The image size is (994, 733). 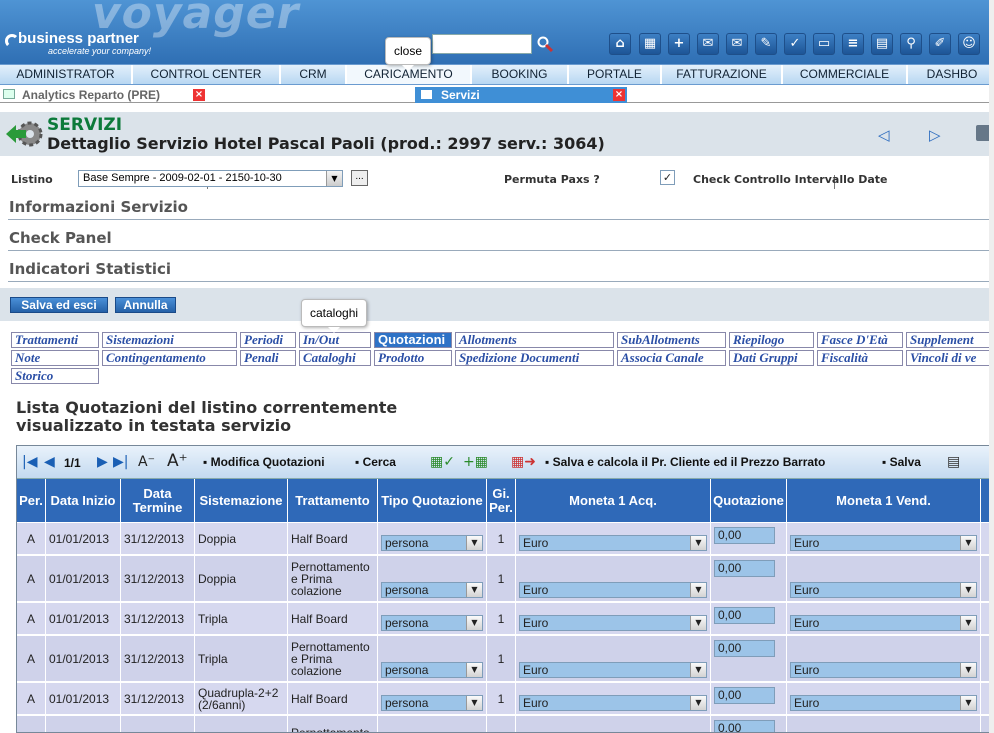 What do you see at coordinates (534, 358) in the screenshot?
I see `tab-spedizione-documenti: Spedizione Documenti` at bounding box center [534, 358].